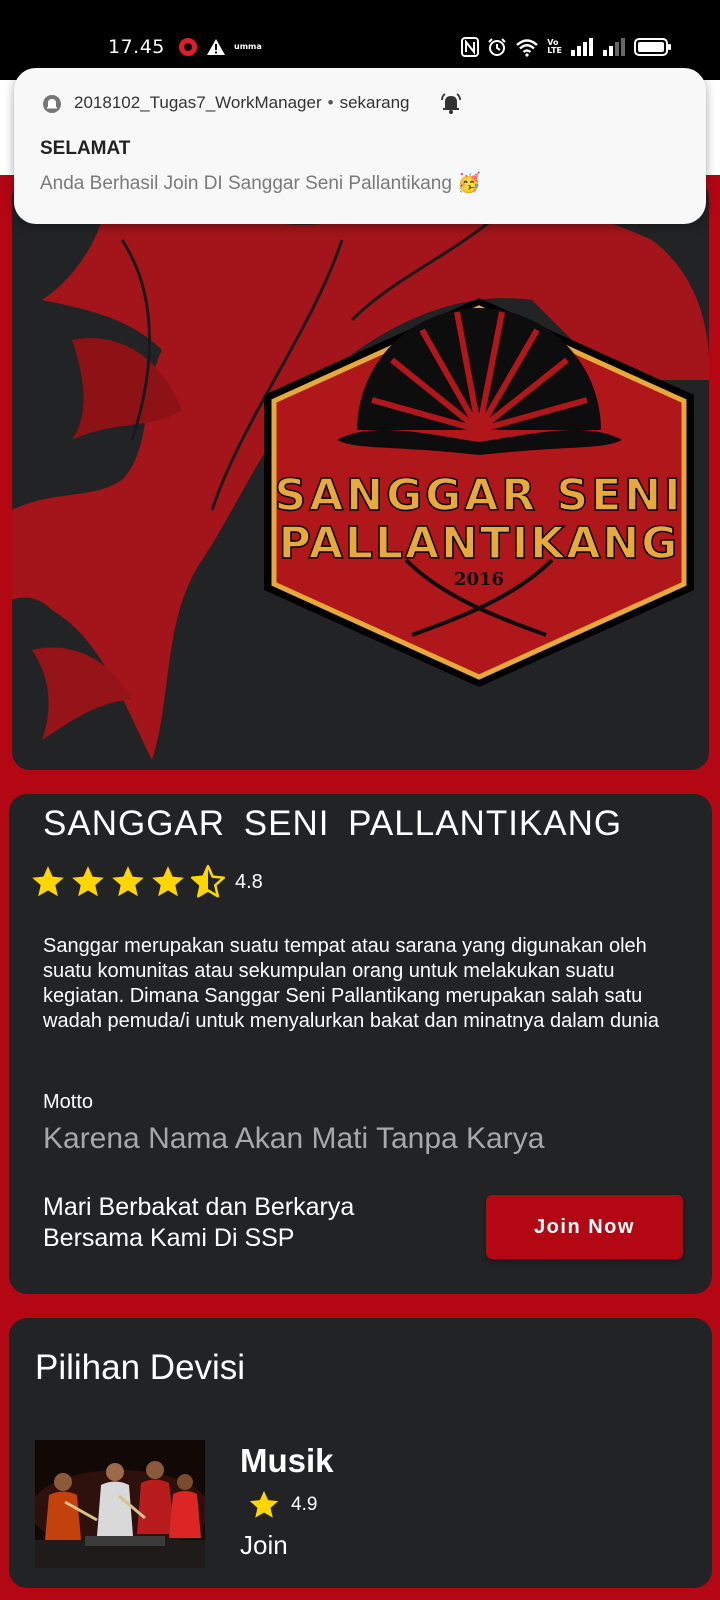 This screenshot has height=1600, width=720. Describe the element at coordinates (479, 543) in the screenshot. I see `logo-text-line2: PALLANTIKANG` at that location.